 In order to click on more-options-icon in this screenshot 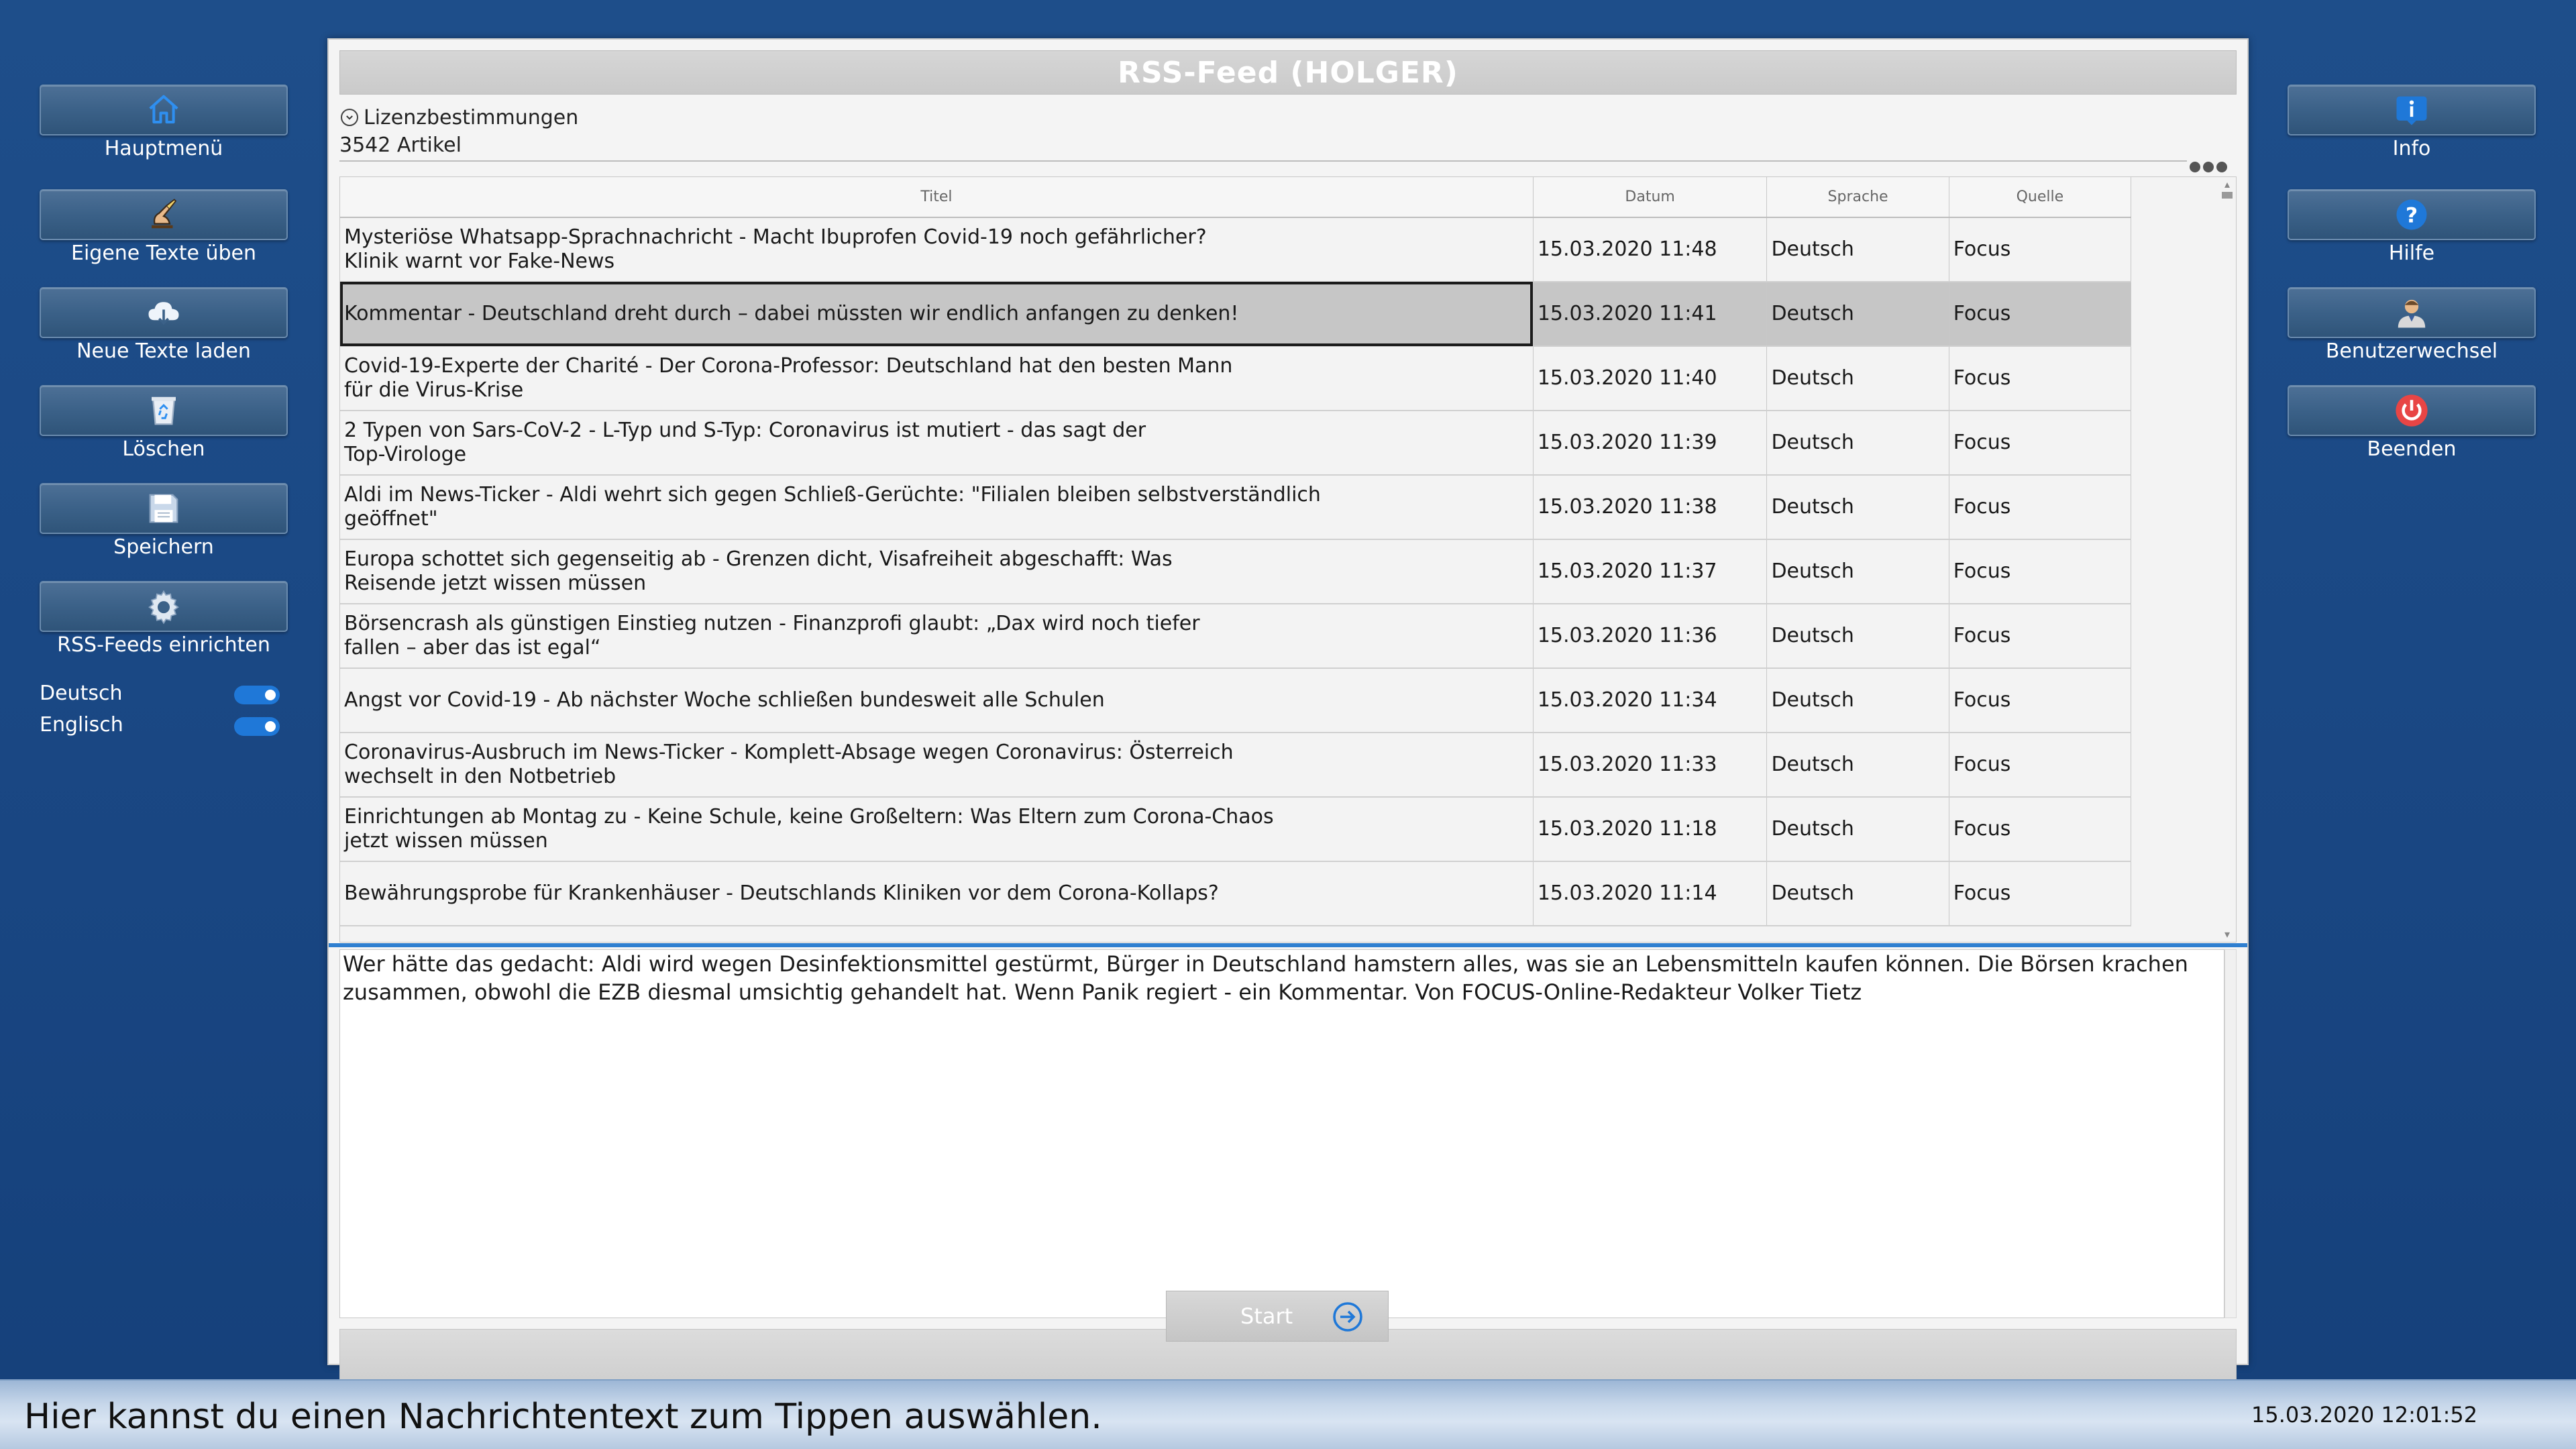, I will do `click(2208, 167)`.